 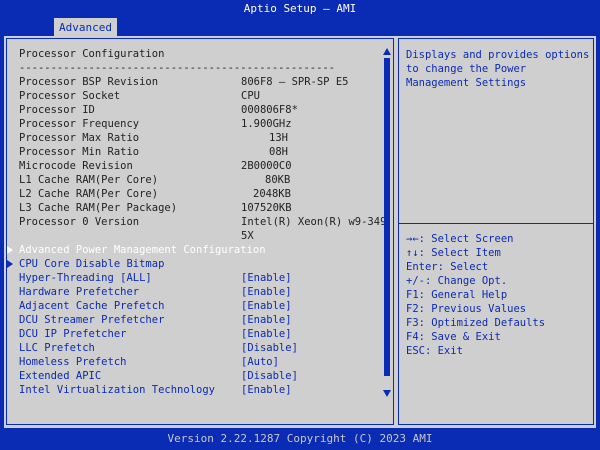 I want to click on key-hint-save-exit: F4: Save & Exit, so click(x=453, y=337).